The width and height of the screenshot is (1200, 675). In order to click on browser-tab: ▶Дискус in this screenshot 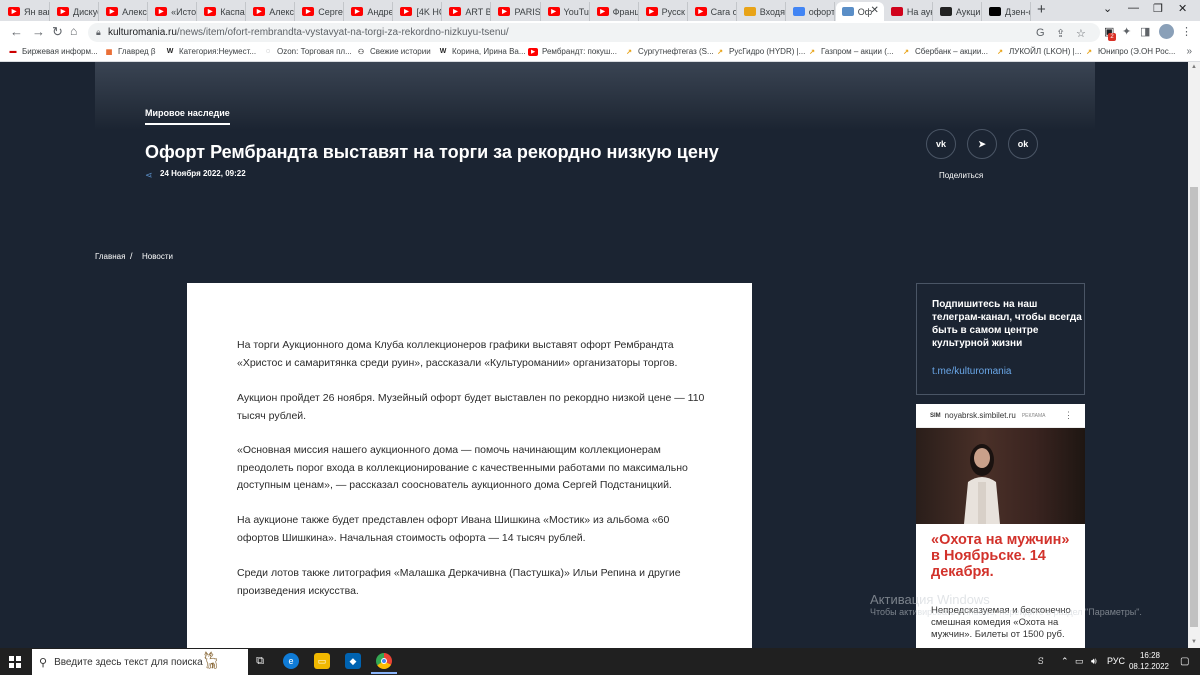, I will do `click(75, 11)`.